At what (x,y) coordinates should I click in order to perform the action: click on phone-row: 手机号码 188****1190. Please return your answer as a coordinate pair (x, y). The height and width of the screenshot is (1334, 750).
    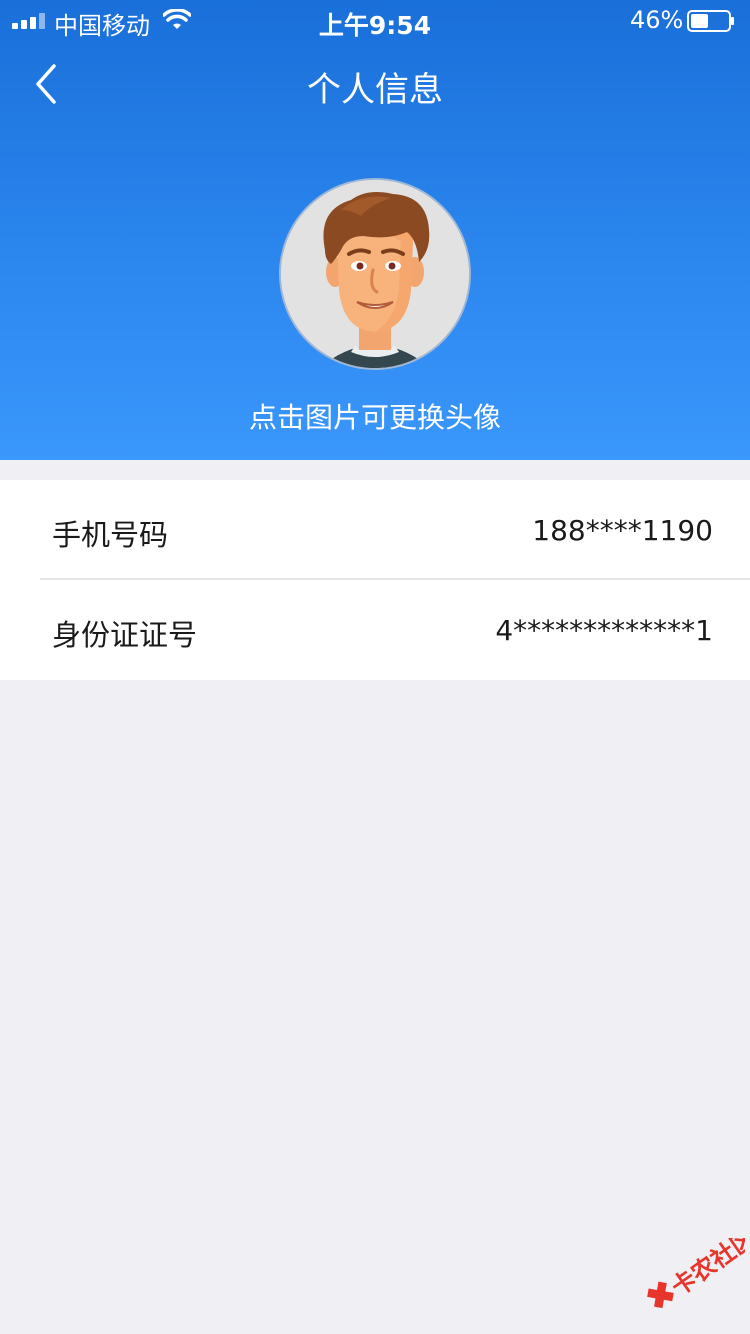
    Looking at the image, I should click on (375, 530).